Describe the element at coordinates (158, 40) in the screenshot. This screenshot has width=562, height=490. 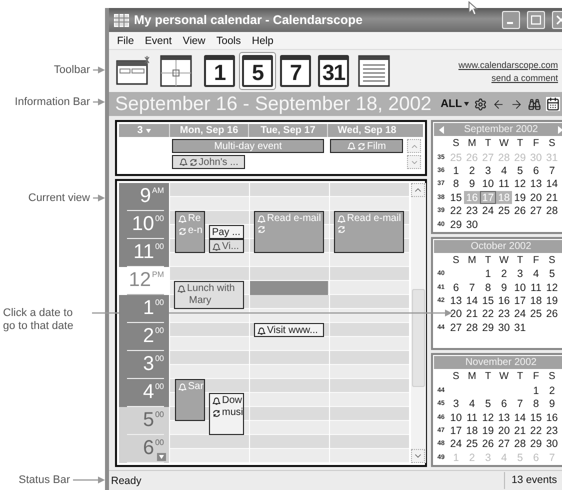
I see `menu-item: Event` at that location.